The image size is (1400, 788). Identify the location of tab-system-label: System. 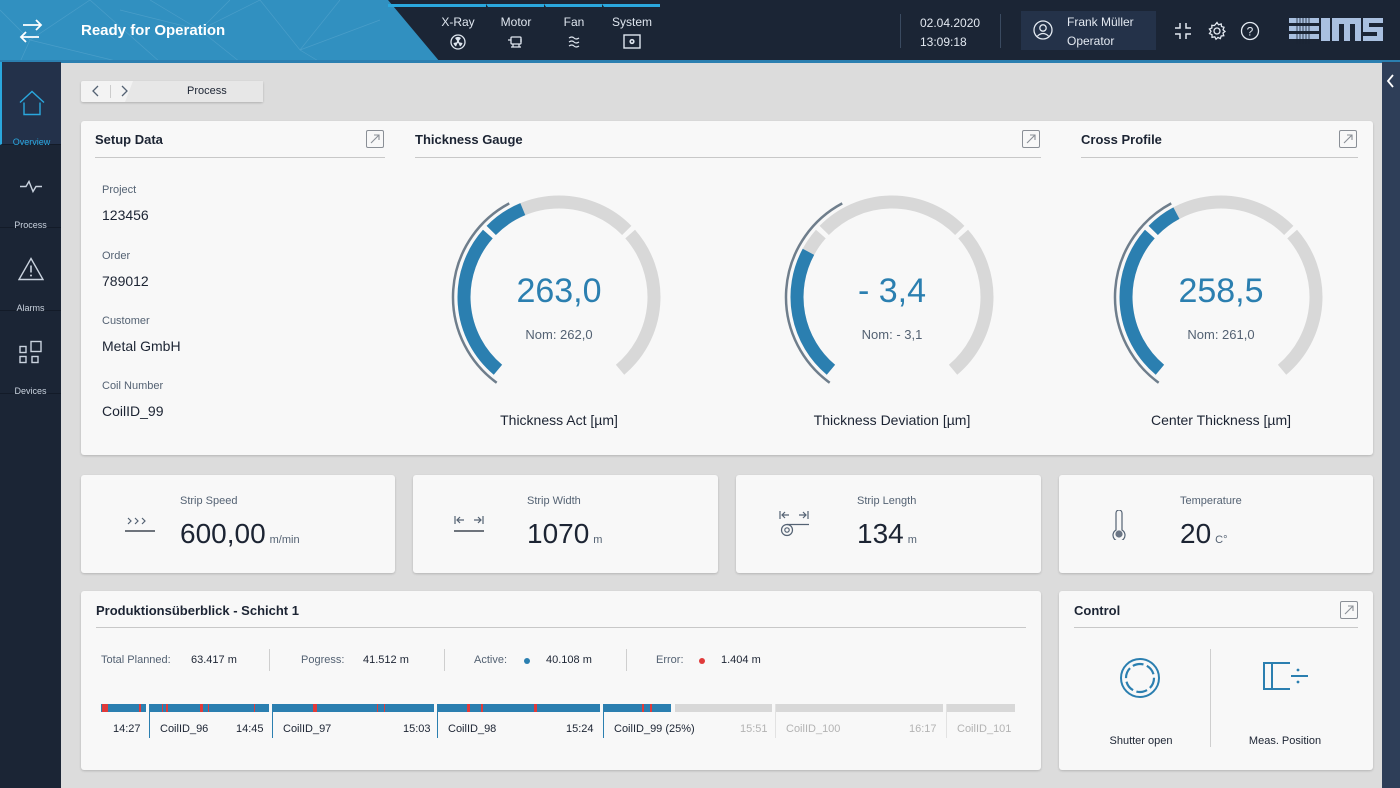
(631, 22).